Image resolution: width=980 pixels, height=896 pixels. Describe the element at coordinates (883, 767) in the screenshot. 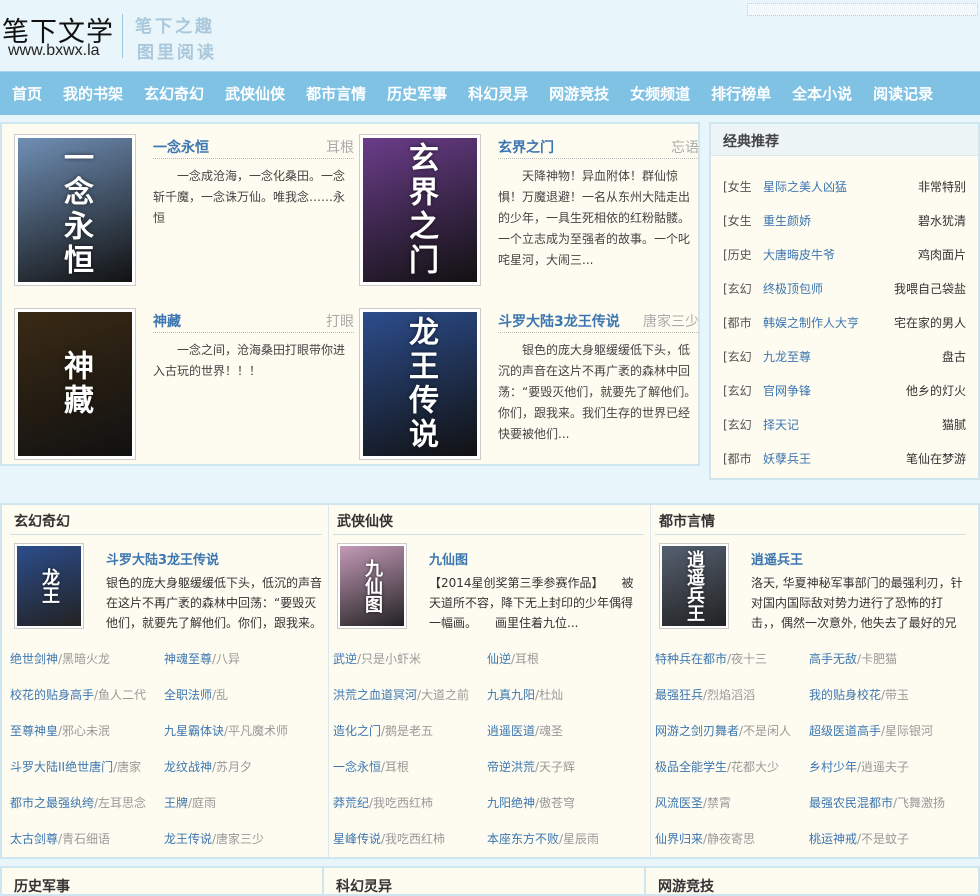

I see `list-item-author: /逍遥夫子` at that location.